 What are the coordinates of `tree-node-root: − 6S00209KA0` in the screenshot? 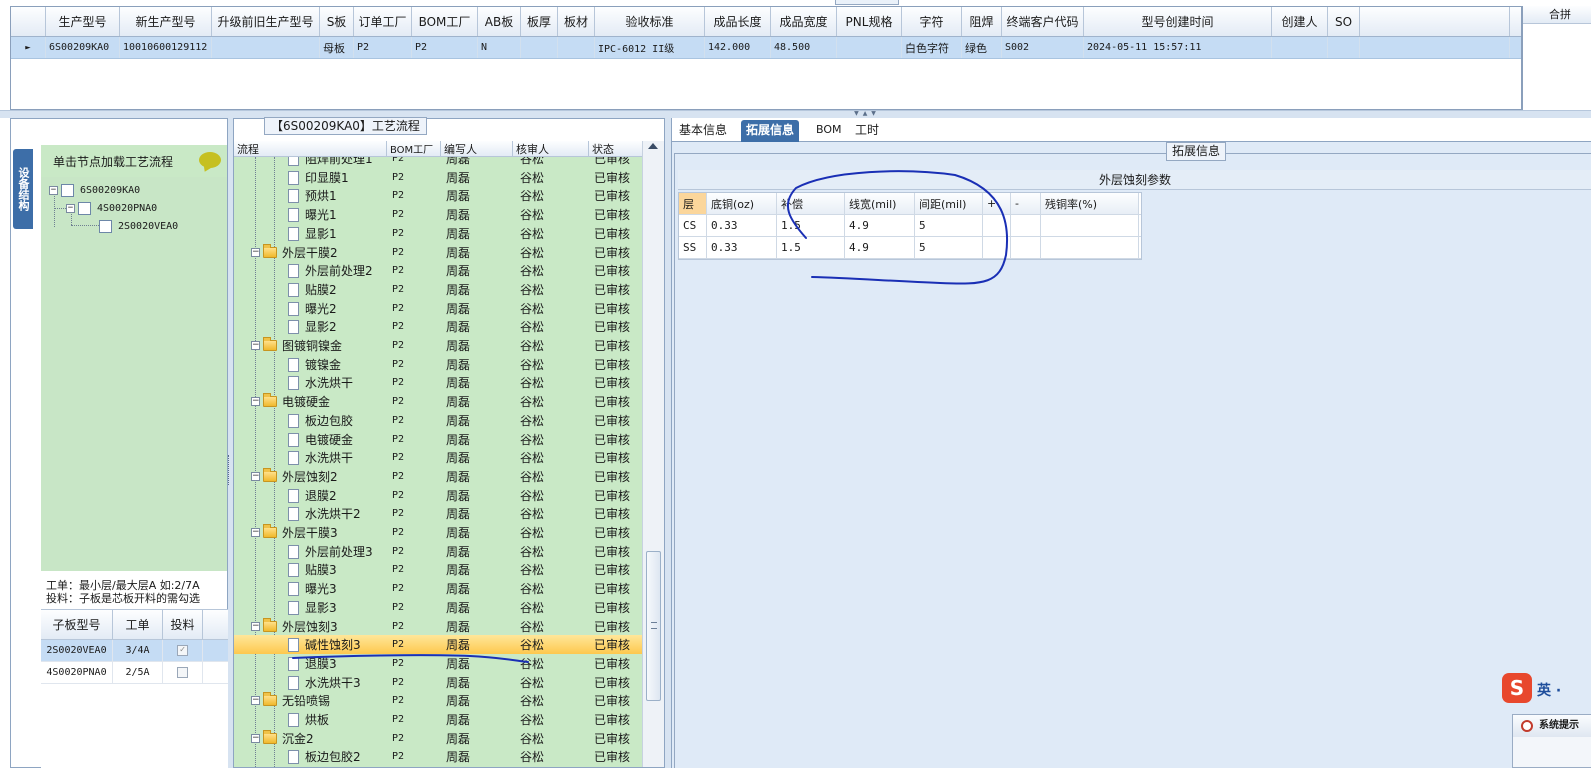 It's located at (94, 190).